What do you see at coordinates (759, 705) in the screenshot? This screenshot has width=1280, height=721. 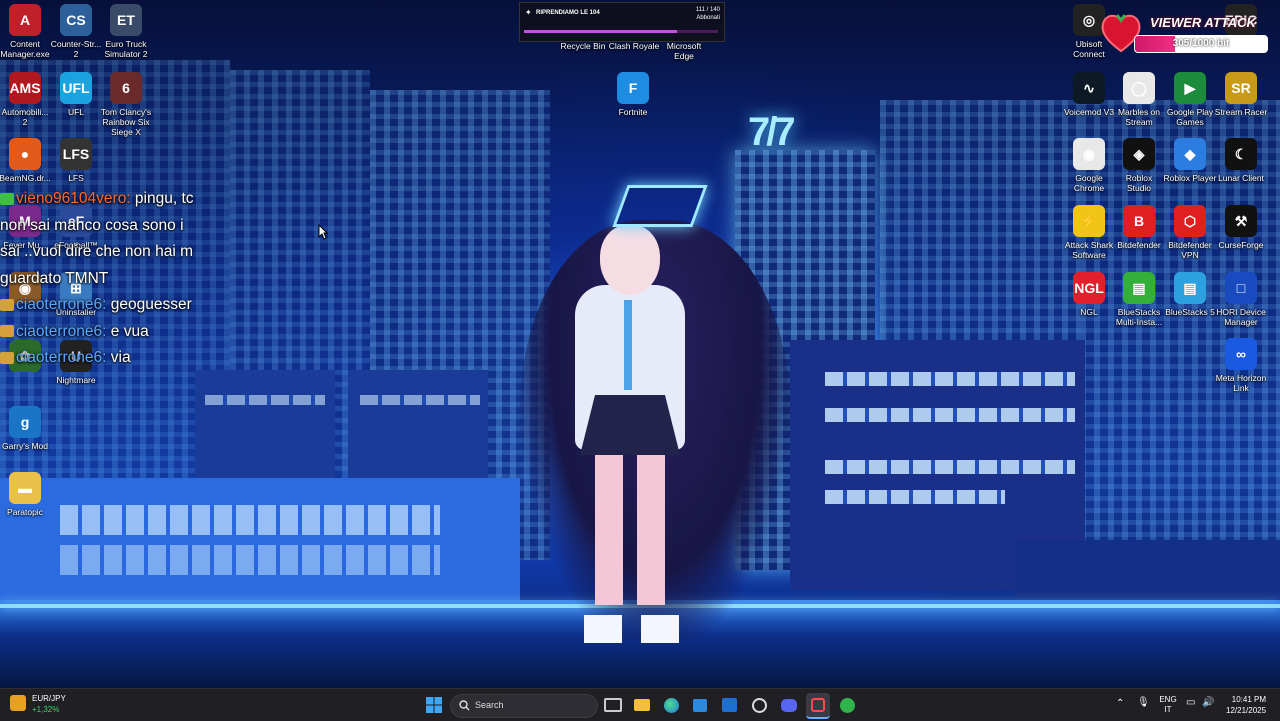 I see `taskbar-obs` at bounding box center [759, 705].